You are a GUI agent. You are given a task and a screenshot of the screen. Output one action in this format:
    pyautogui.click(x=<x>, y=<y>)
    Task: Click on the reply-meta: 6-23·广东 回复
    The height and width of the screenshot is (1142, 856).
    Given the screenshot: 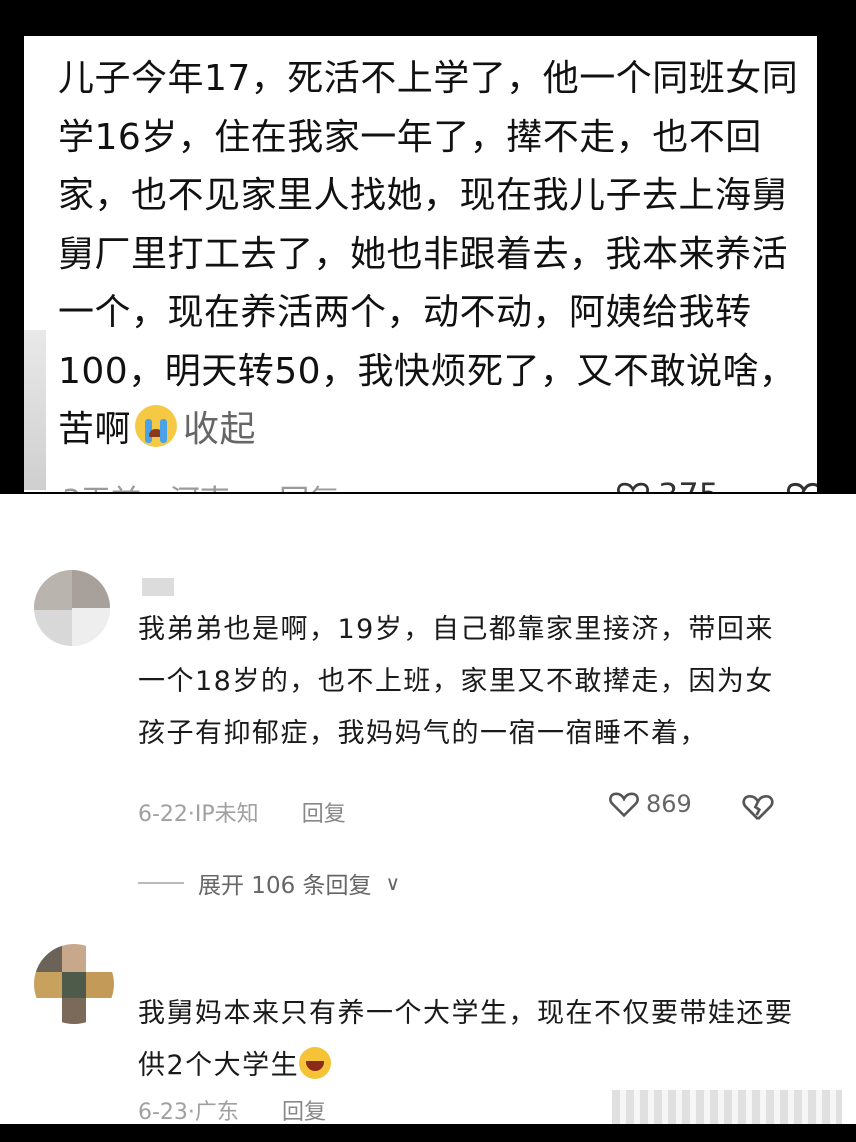 What is the action you would take?
    pyautogui.click(x=232, y=1110)
    